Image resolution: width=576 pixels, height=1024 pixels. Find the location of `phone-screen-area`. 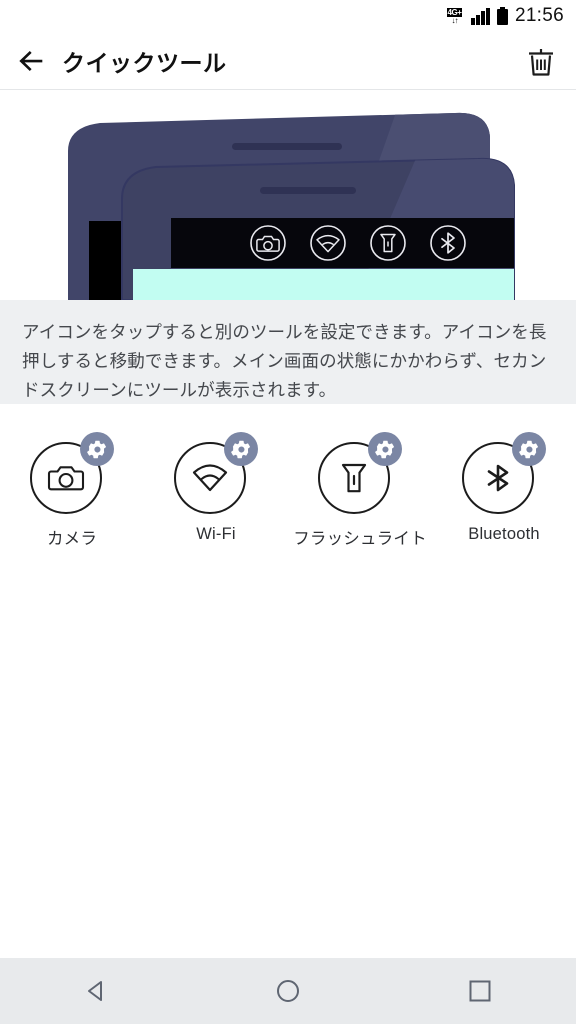

phone-screen-area is located at coordinates (323, 284).